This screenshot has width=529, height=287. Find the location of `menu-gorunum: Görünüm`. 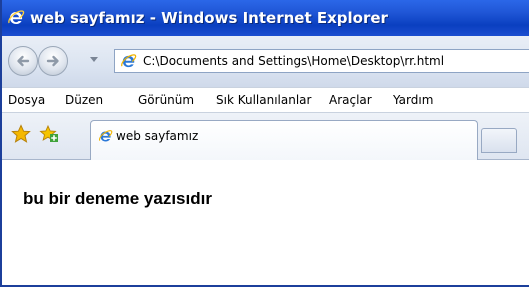

menu-gorunum: Görünüm is located at coordinates (166, 100).